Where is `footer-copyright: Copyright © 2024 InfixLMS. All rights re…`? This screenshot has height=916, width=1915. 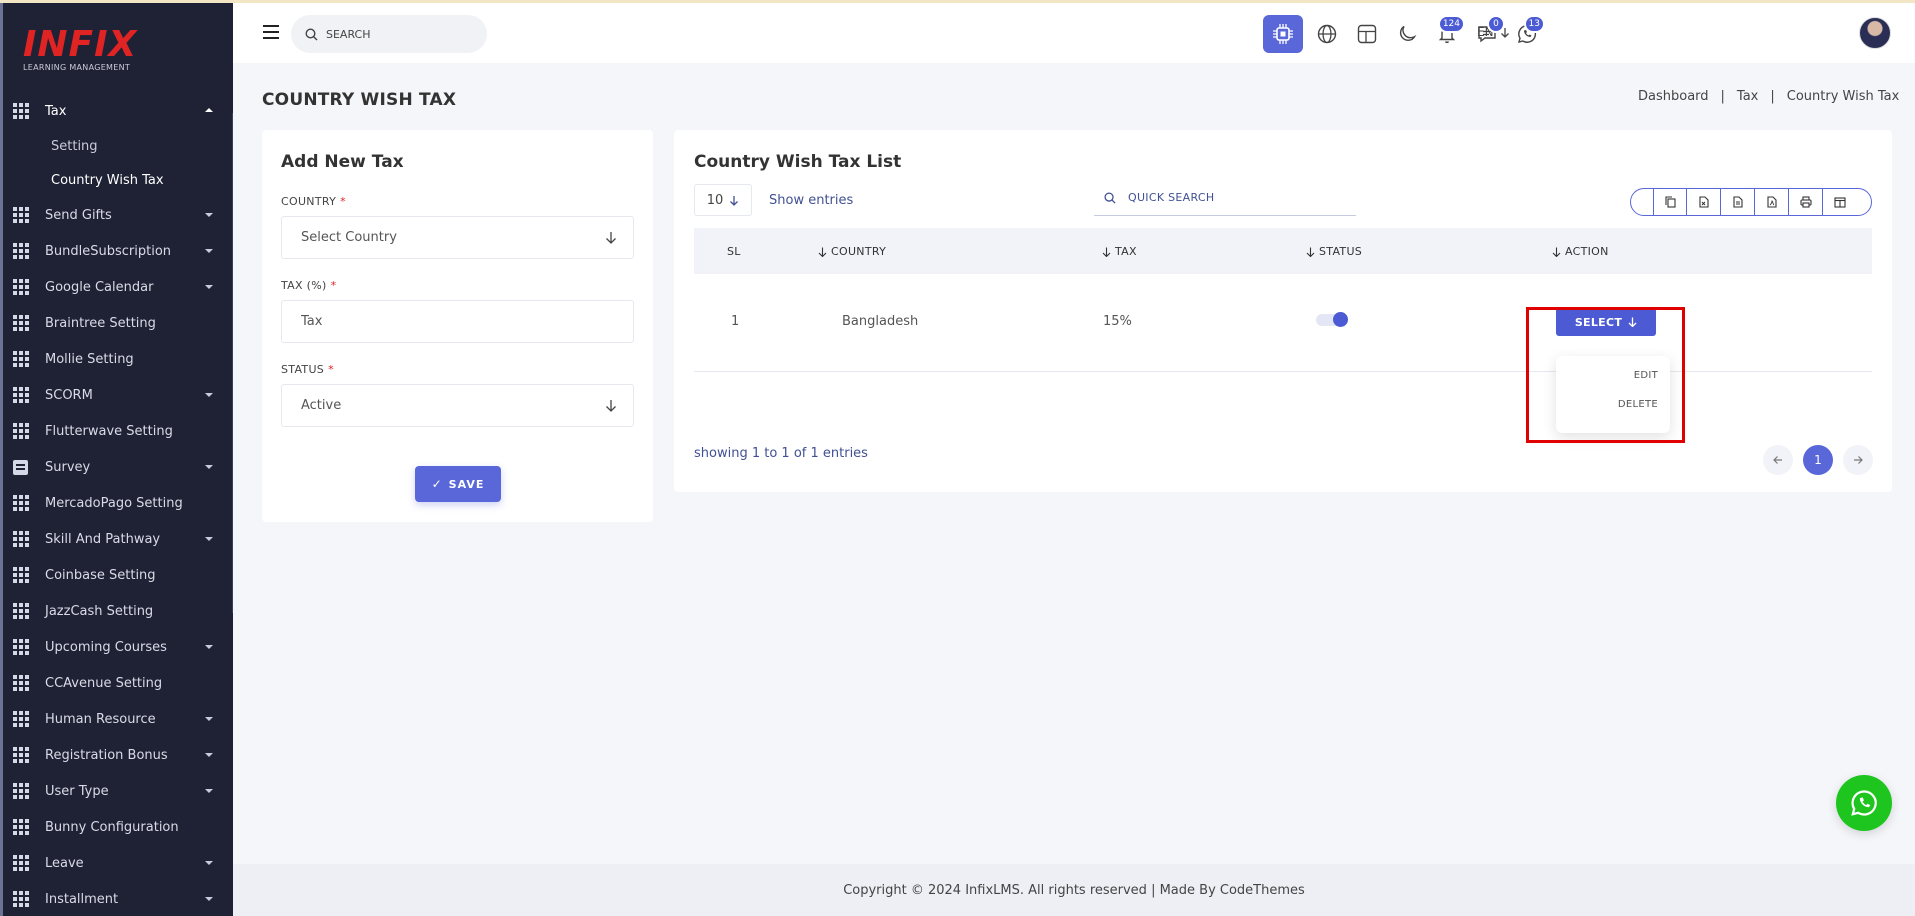 footer-copyright: Copyright © 2024 InfixLMS. All rights re… is located at coordinates (1074, 890).